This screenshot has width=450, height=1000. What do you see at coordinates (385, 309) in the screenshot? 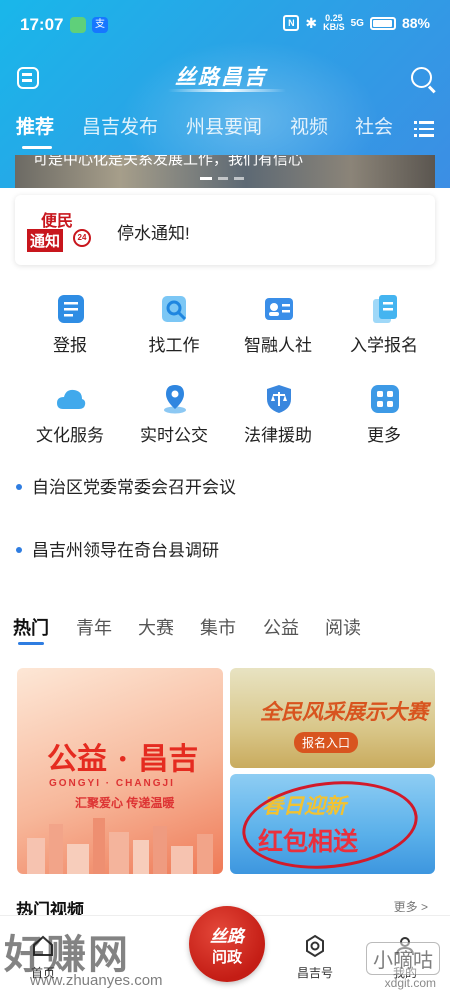
I see `enrollment-icon` at bounding box center [385, 309].